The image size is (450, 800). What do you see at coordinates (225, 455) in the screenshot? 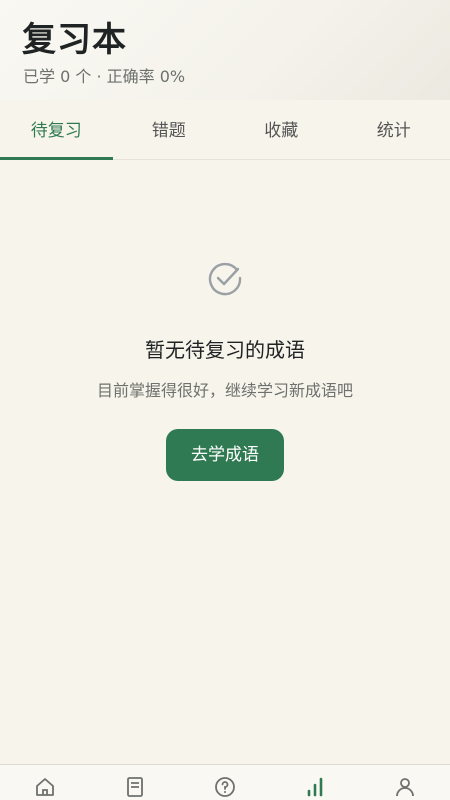
I see `learn-idioms-button: 去学成语` at bounding box center [225, 455].